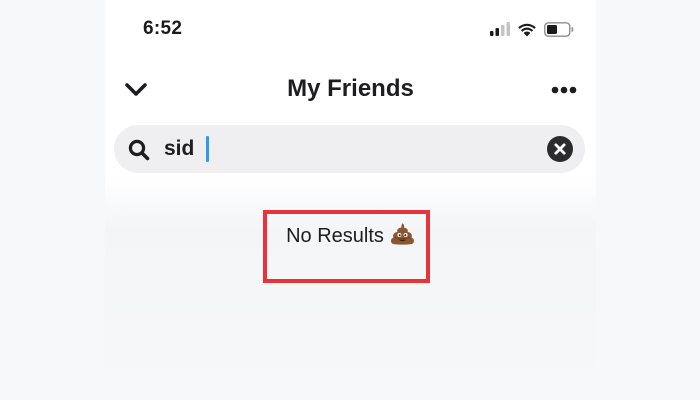  What do you see at coordinates (527, 29) in the screenshot?
I see `wifi-icon` at bounding box center [527, 29].